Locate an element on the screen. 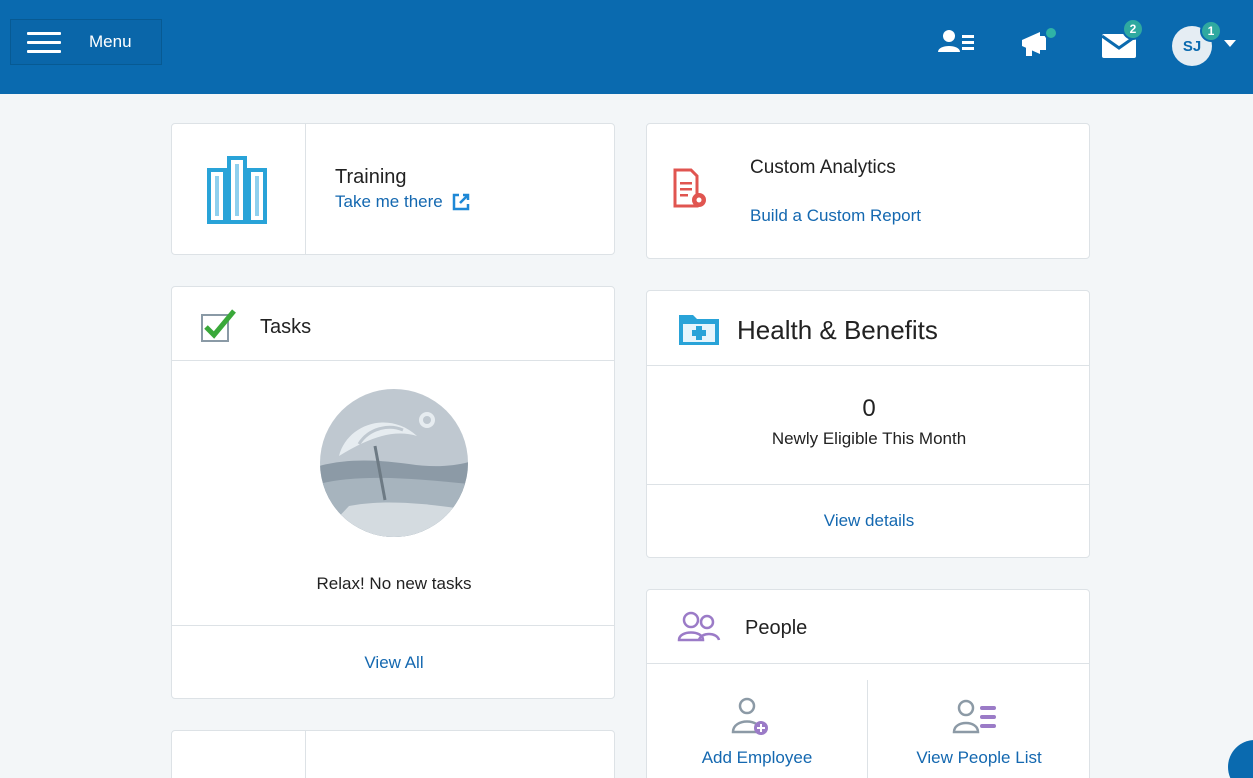 The image size is (1253, 778). add-person-icon is located at coordinates (749, 716).